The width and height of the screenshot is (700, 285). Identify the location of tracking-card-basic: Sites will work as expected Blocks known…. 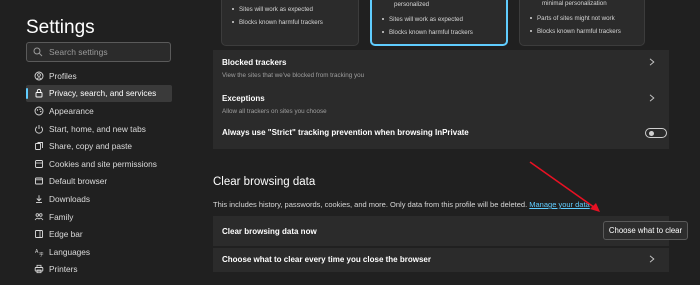
(290, 23).